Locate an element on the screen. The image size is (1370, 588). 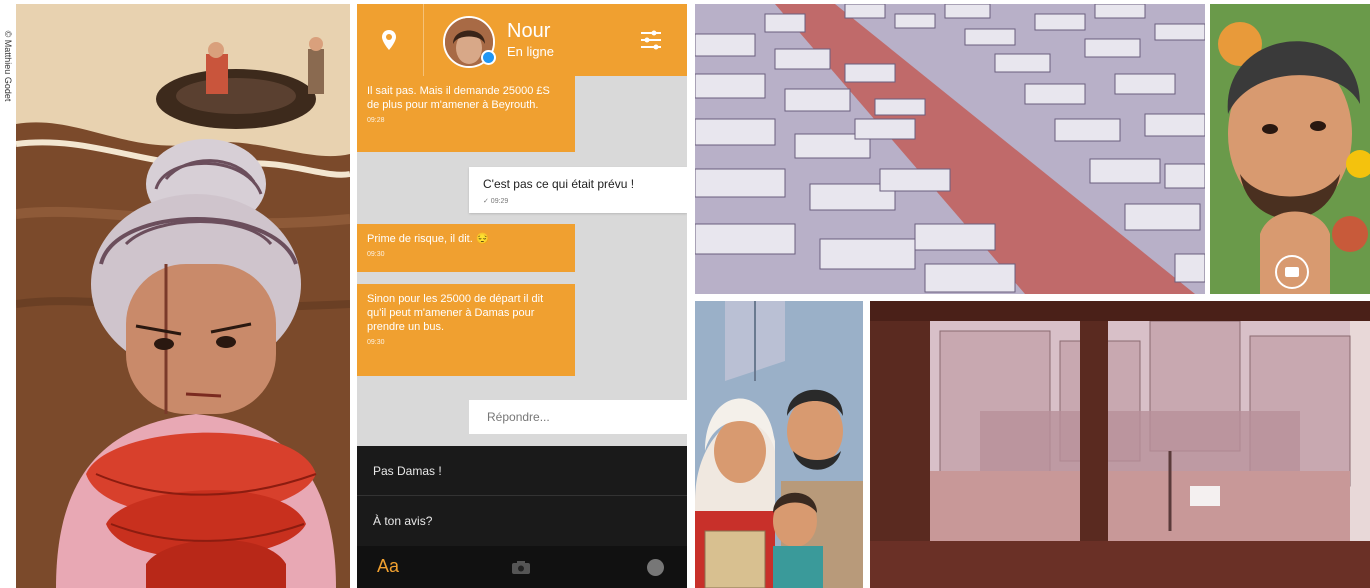
emoji-icon is located at coordinates (655, 567).